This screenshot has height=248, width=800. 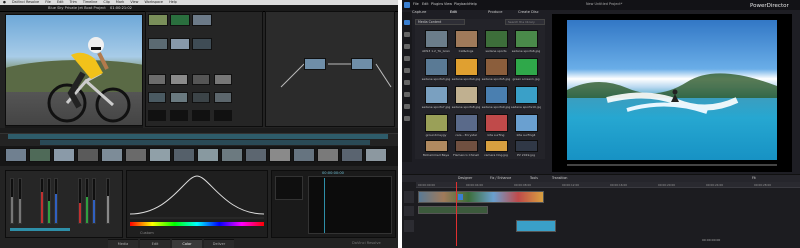 What do you see at coordinates (187, 243) in the screenshot?
I see `tab-color: Color` at bounding box center [187, 243].